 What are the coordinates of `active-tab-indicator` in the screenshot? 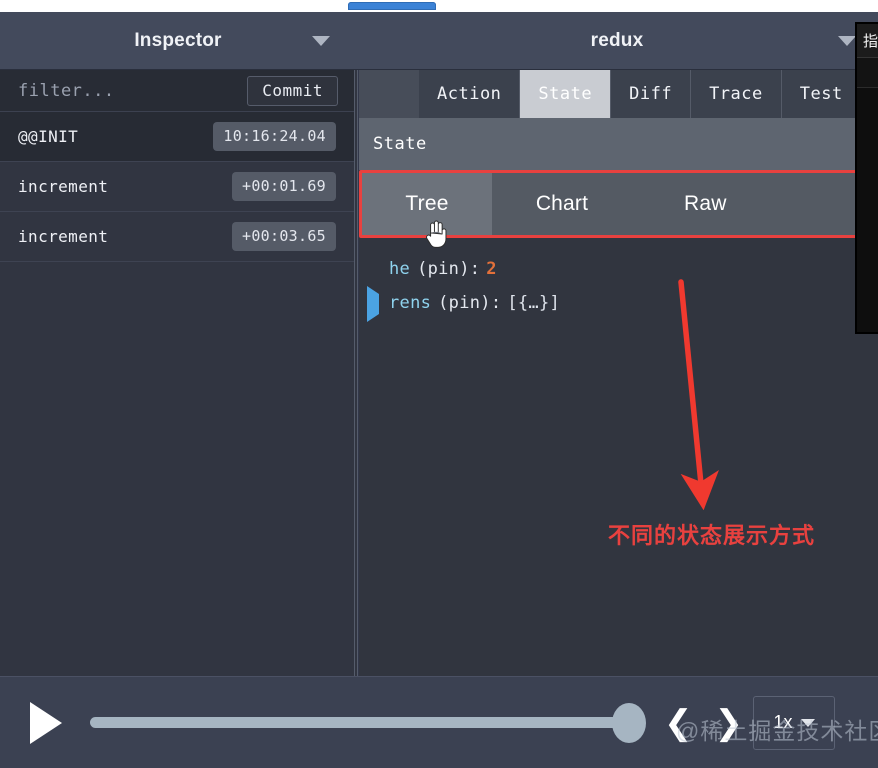 It's located at (392, 6).